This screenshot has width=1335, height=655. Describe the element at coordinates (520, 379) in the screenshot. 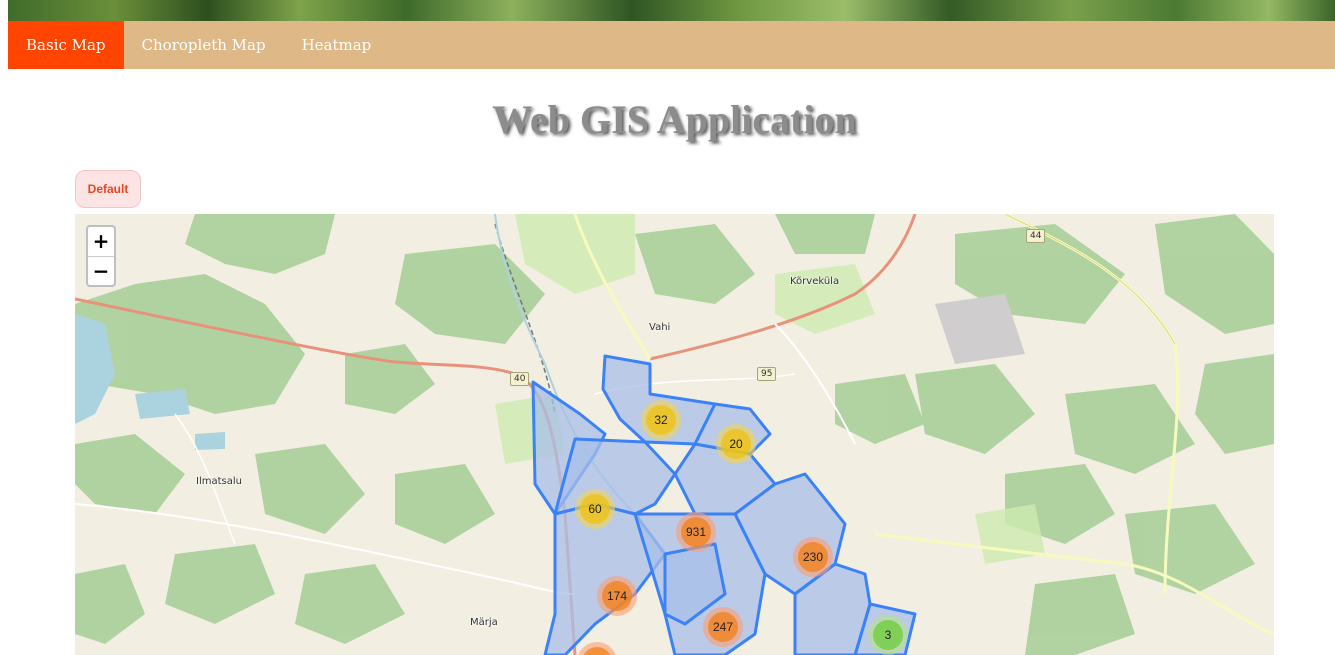

I see `road-shield: 40` at that location.